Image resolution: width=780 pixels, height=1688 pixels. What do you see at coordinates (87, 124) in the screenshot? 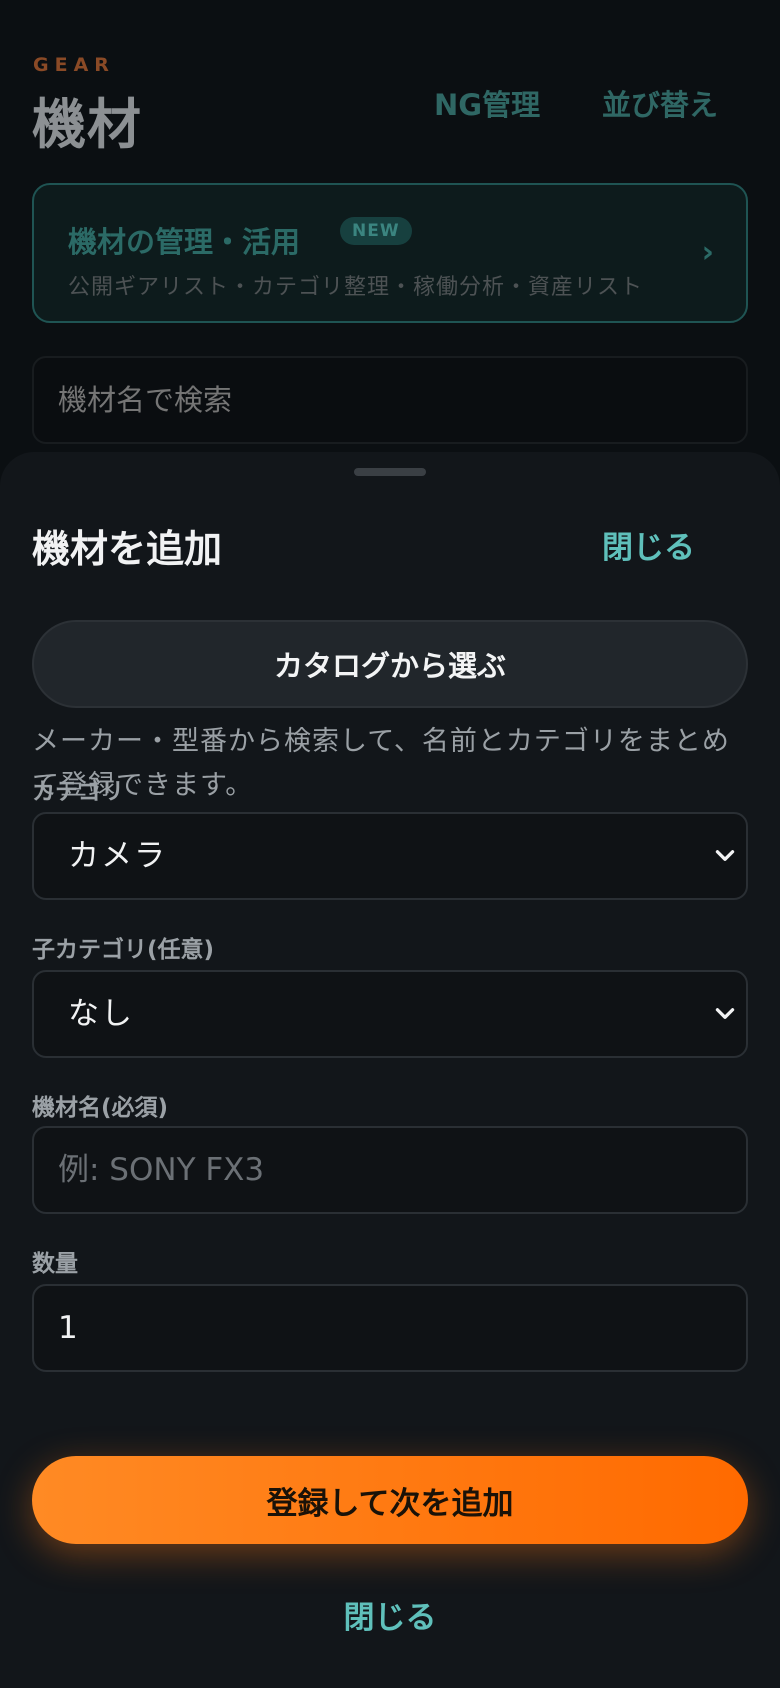
I see `page-title: 機材` at bounding box center [87, 124].